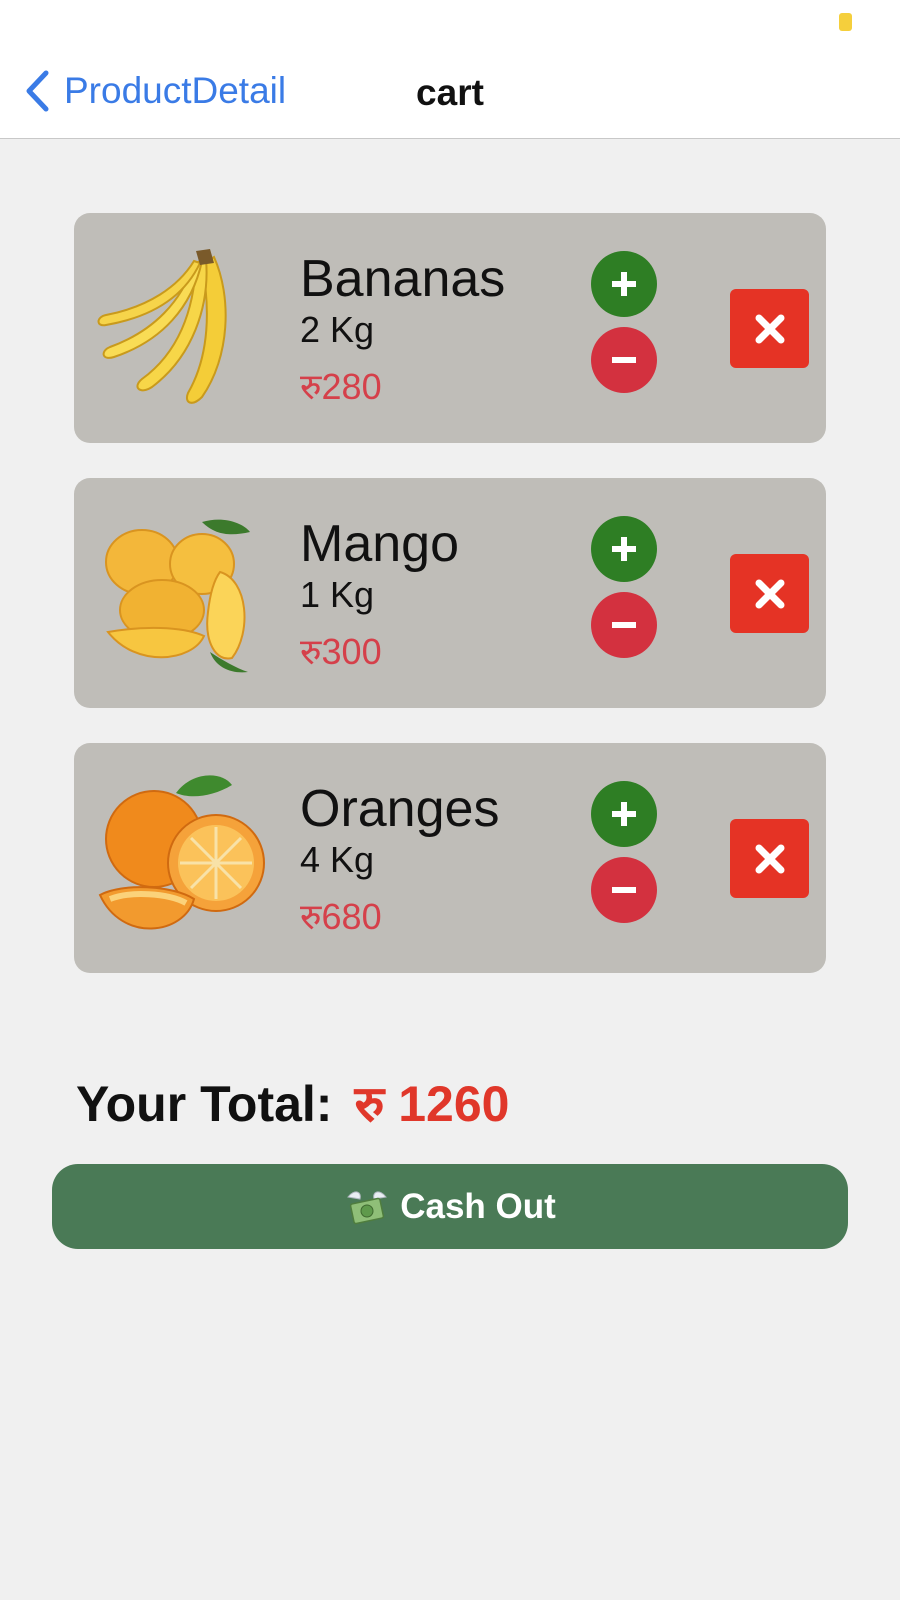  What do you see at coordinates (367, 1207) in the screenshot?
I see `money-with-wings-icon` at bounding box center [367, 1207].